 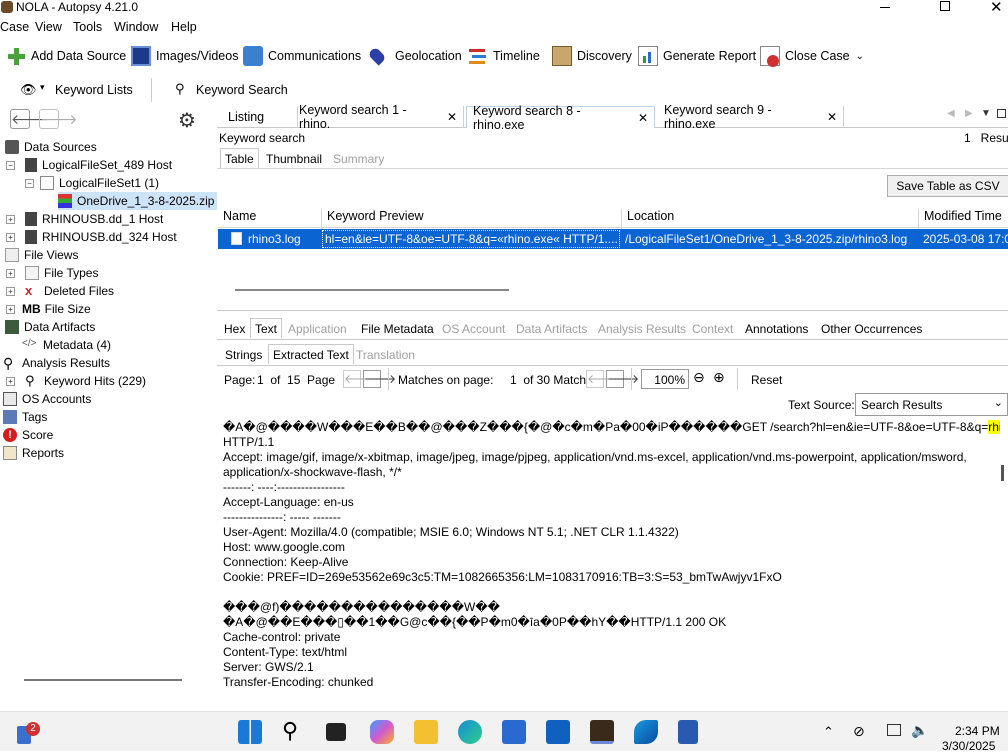 I want to click on tab-table-view: Table, so click(x=239, y=158).